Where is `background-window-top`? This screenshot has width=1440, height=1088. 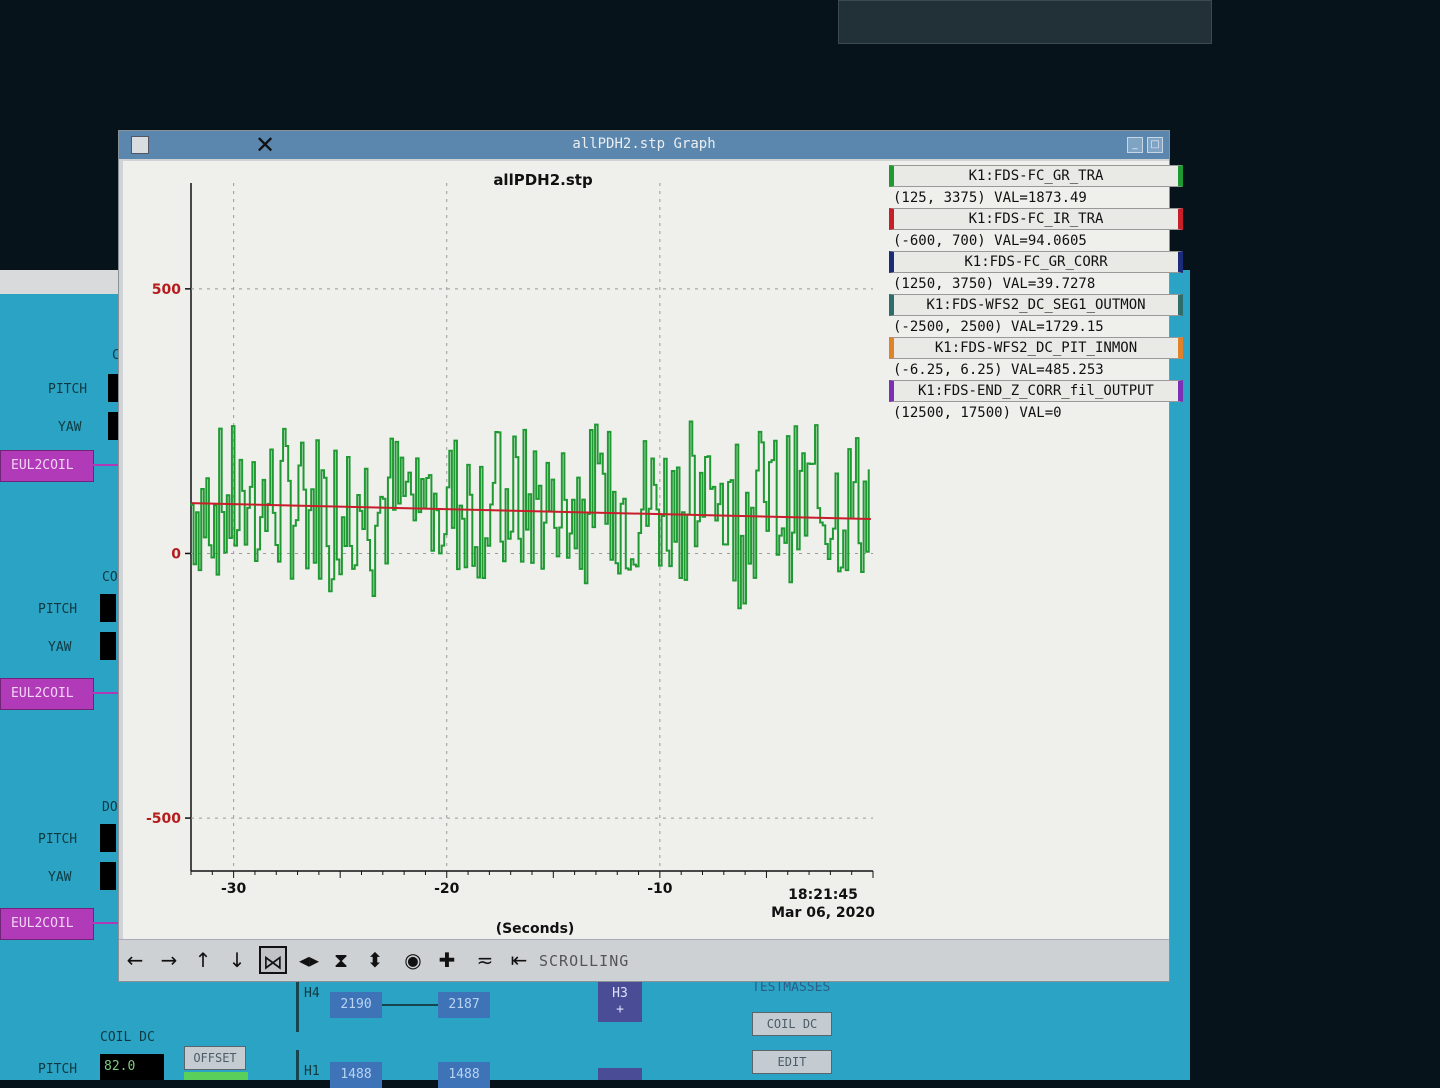 background-window-top is located at coordinates (1025, 22).